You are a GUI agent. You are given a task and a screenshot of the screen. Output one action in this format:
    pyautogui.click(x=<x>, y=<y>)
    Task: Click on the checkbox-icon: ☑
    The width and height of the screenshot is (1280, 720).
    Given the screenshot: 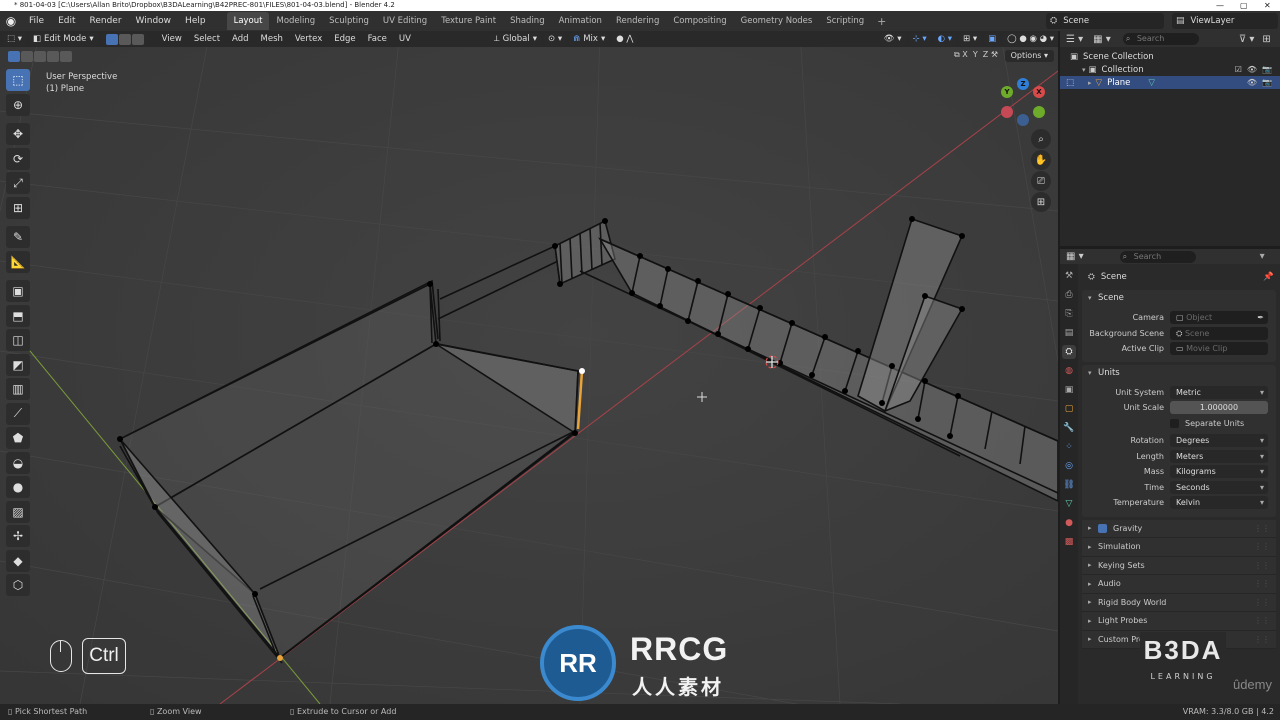 What is the action you would take?
    pyautogui.click(x=1238, y=69)
    